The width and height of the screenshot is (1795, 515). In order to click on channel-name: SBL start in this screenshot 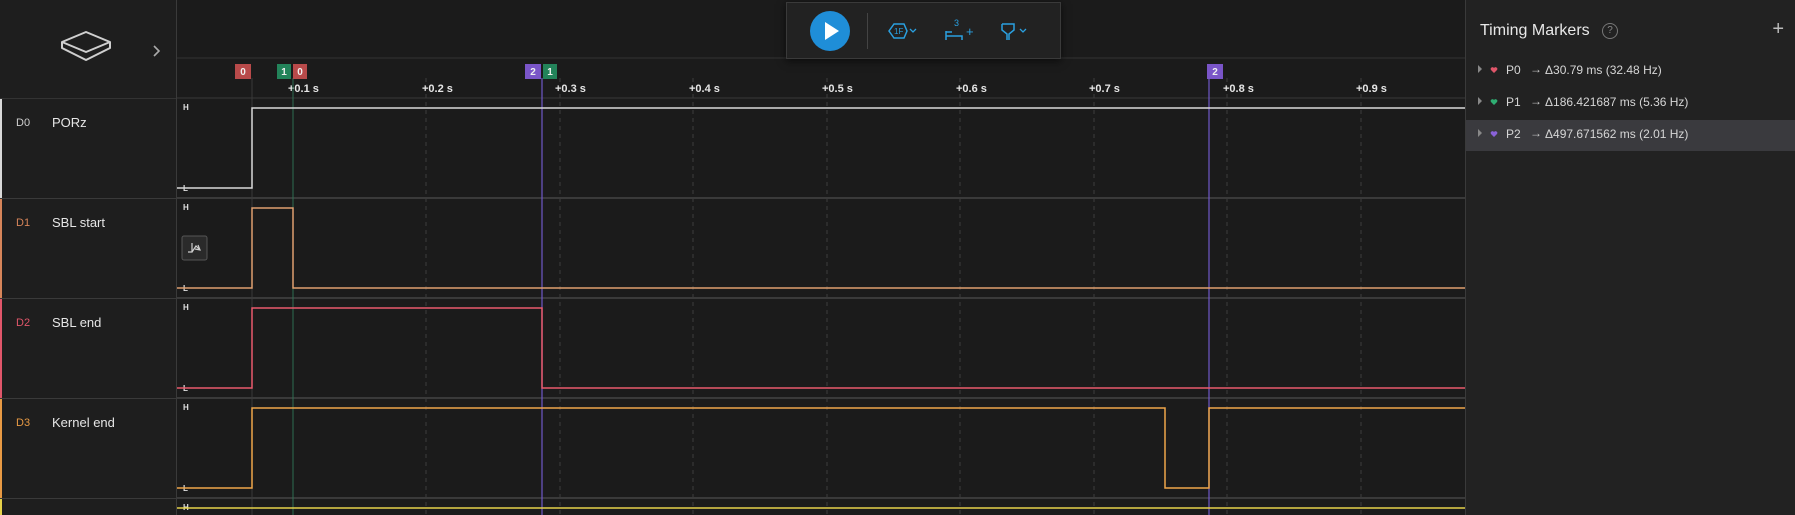, I will do `click(78, 222)`.